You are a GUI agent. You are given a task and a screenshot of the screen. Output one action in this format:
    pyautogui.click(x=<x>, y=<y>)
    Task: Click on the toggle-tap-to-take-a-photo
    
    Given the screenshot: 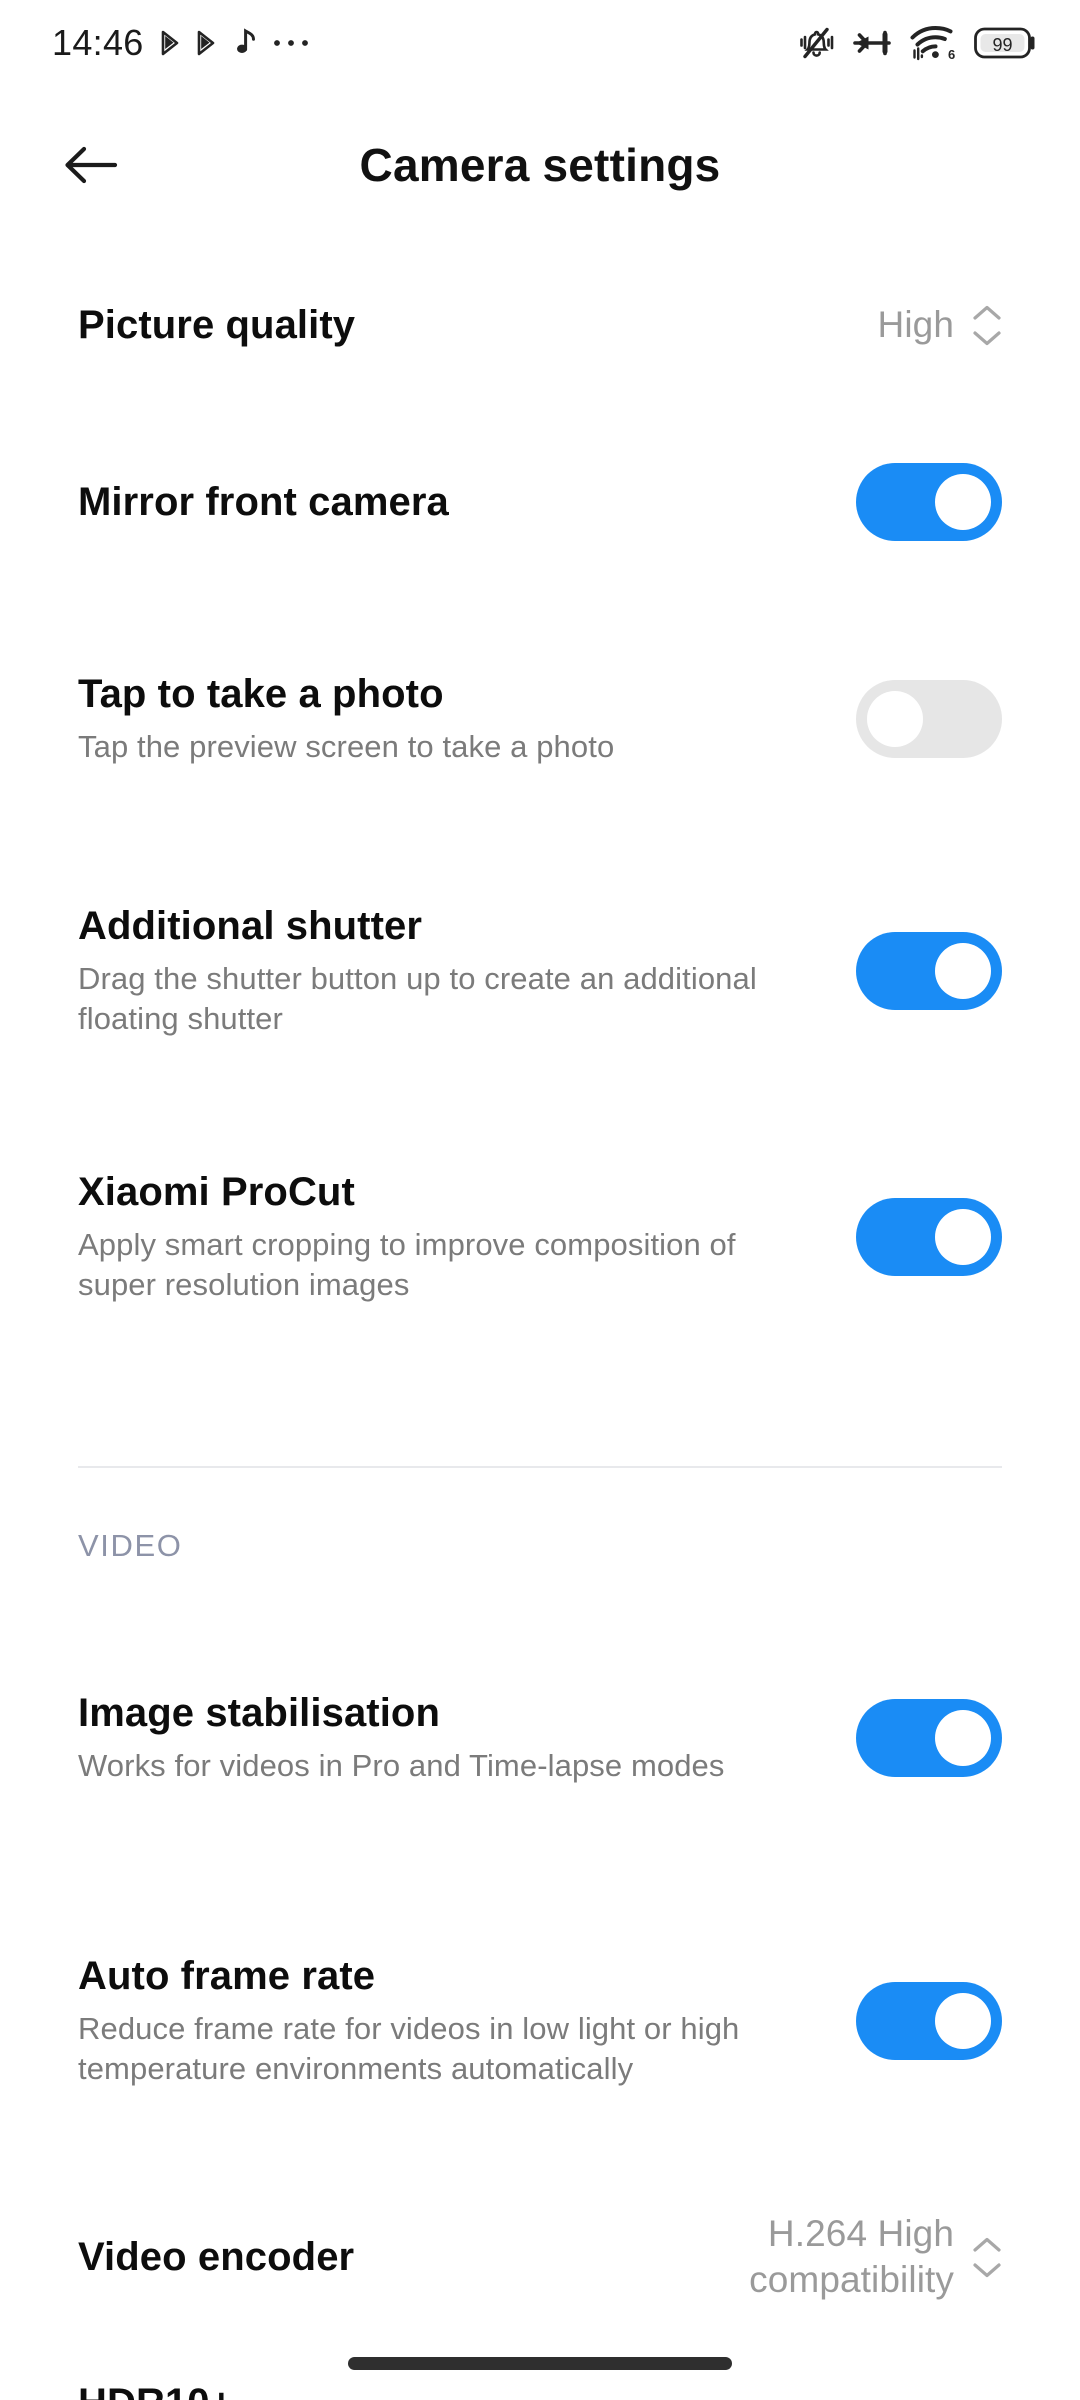 What is the action you would take?
    pyautogui.click(x=929, y=719)
    